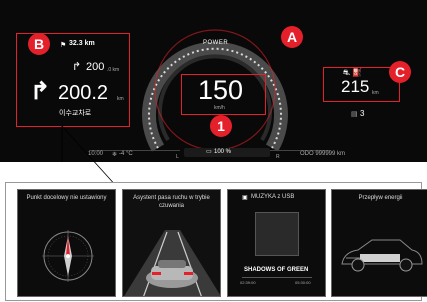 The height and width of the screenshot is (302, 427). What do you see at coordinates (171, 202) in the screenshot?
I see `panel-lane-assist-title: Asystent pasa ruchu w trybie czuwania` at bounding box center [171, 202].